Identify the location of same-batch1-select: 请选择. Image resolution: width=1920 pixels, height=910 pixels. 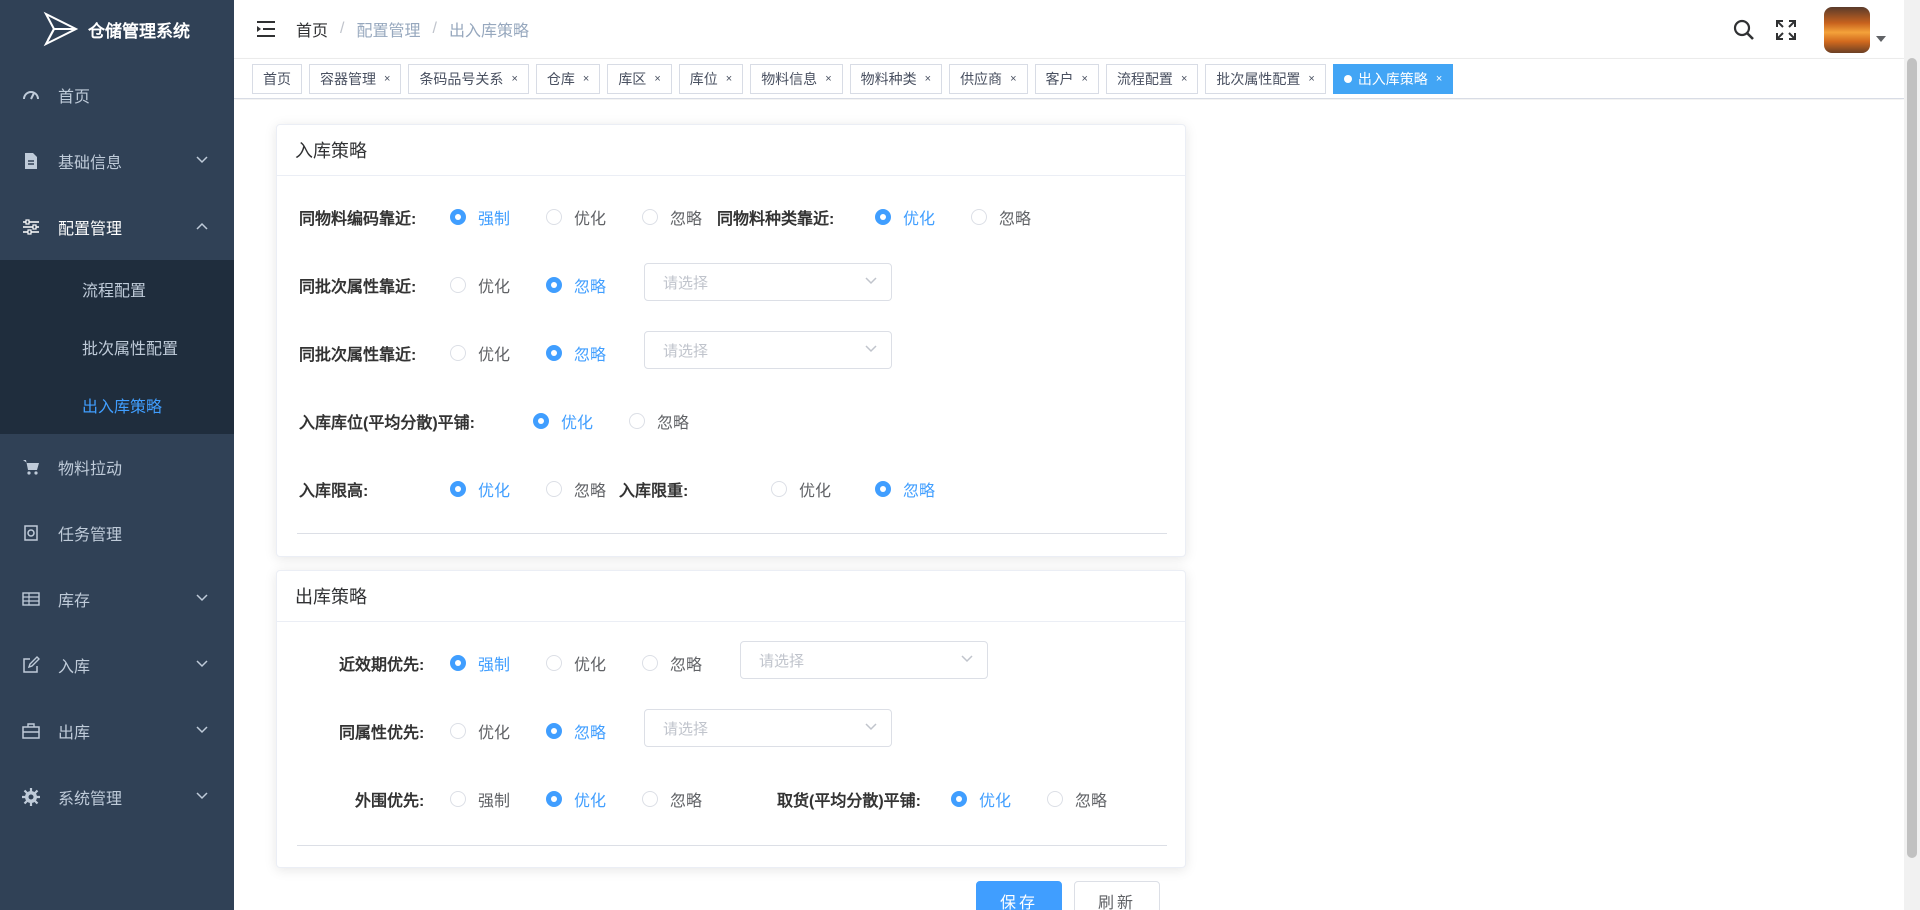
(768, 282).